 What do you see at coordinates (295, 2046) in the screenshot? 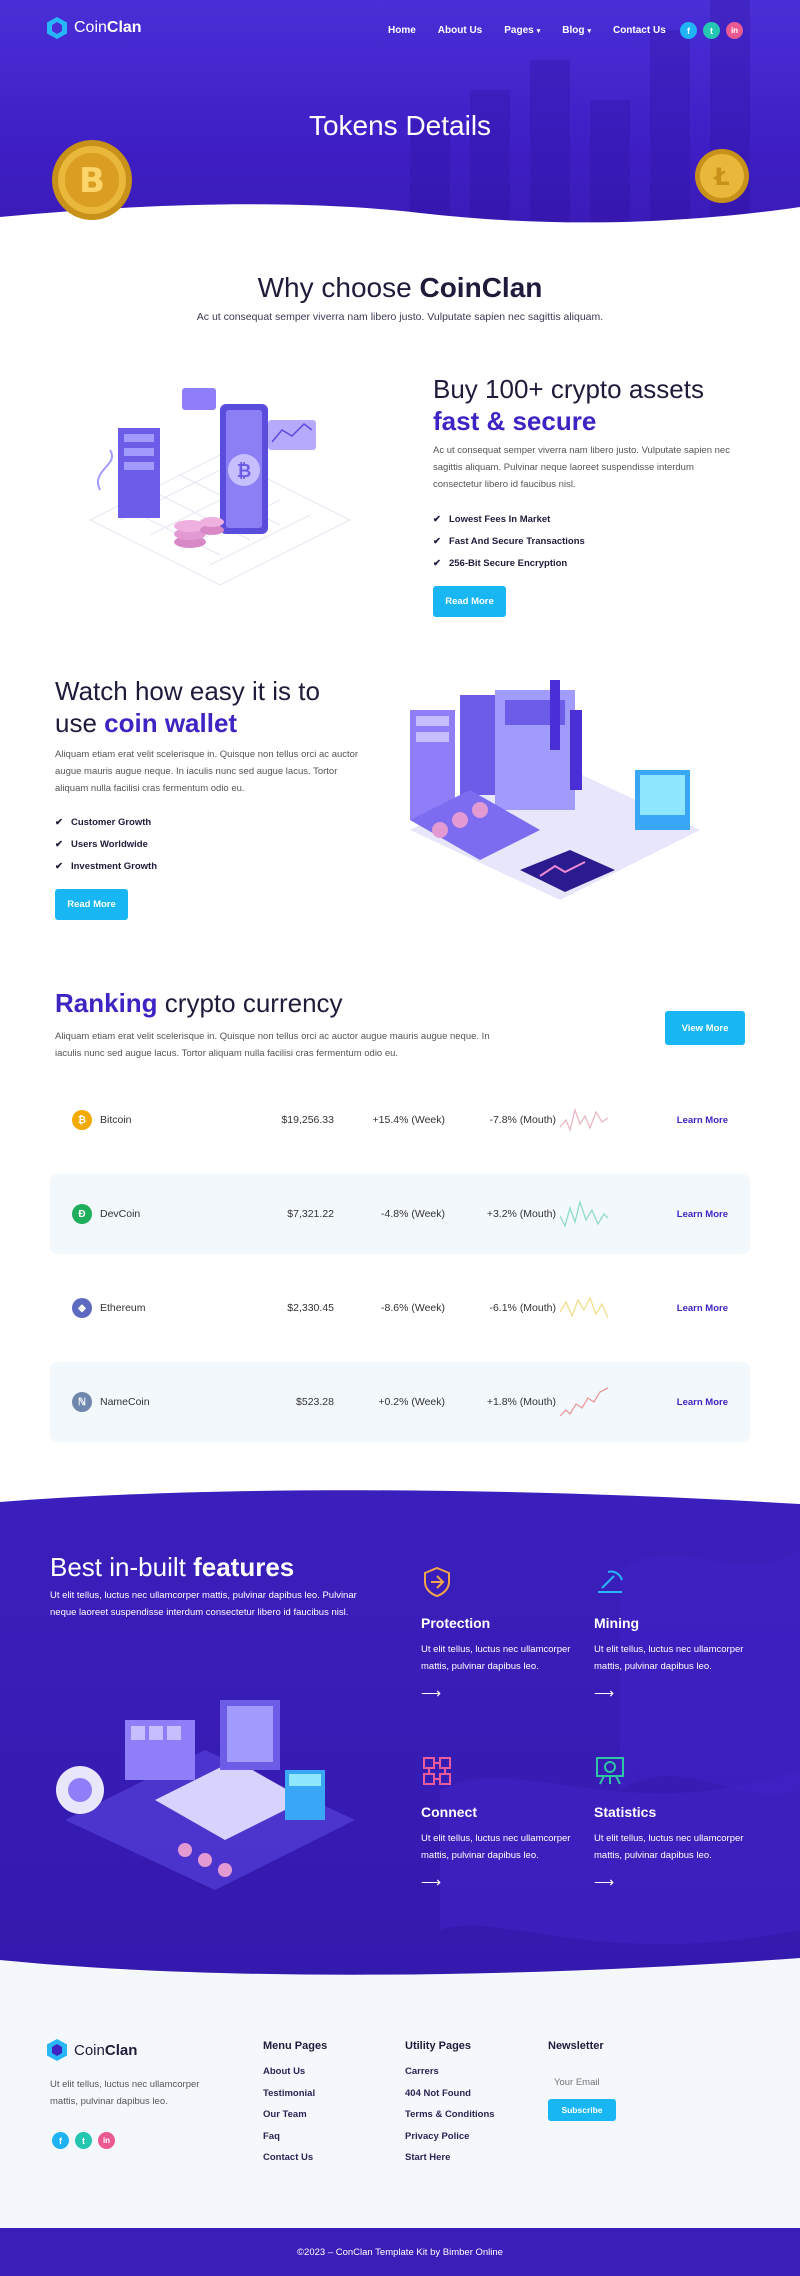
I see `footer-column-title: Menu Pages` at bounding box center [295, 2046].